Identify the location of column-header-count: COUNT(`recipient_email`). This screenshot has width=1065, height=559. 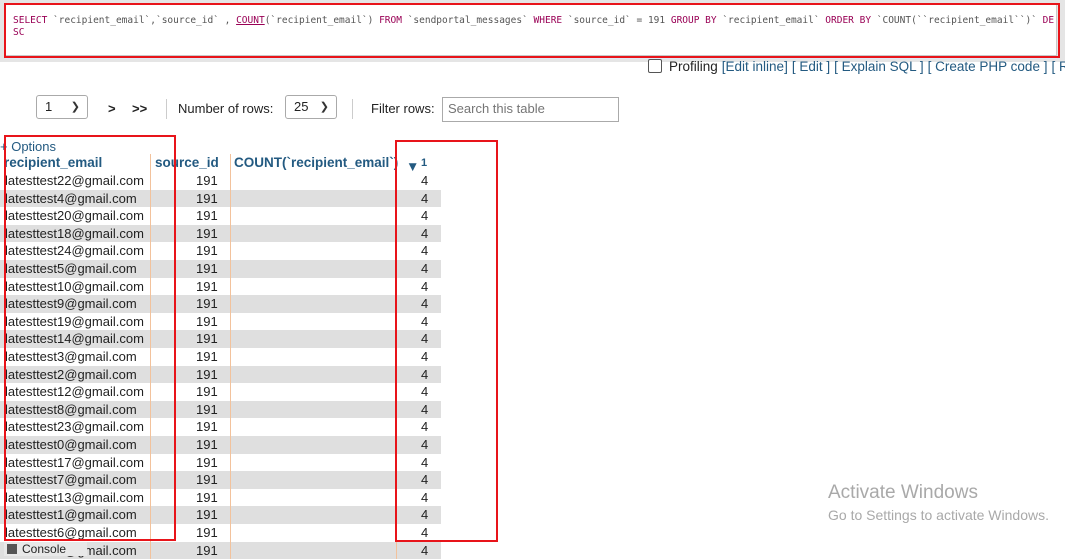
(316, 162).